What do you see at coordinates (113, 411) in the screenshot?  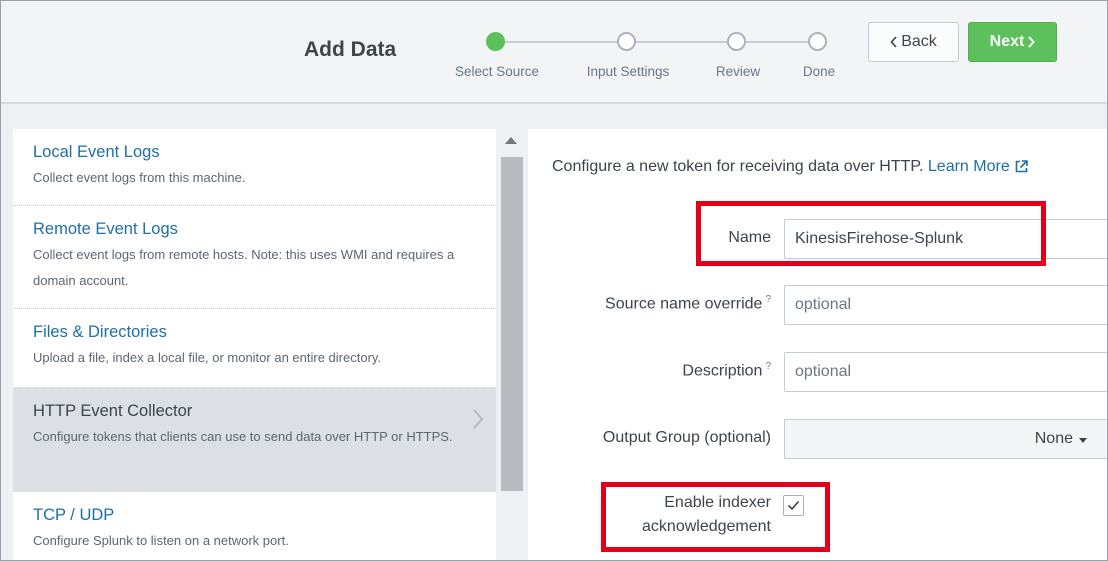 I see `source-item-title: HTTP Event Collector` at bounding box center [113, 411].